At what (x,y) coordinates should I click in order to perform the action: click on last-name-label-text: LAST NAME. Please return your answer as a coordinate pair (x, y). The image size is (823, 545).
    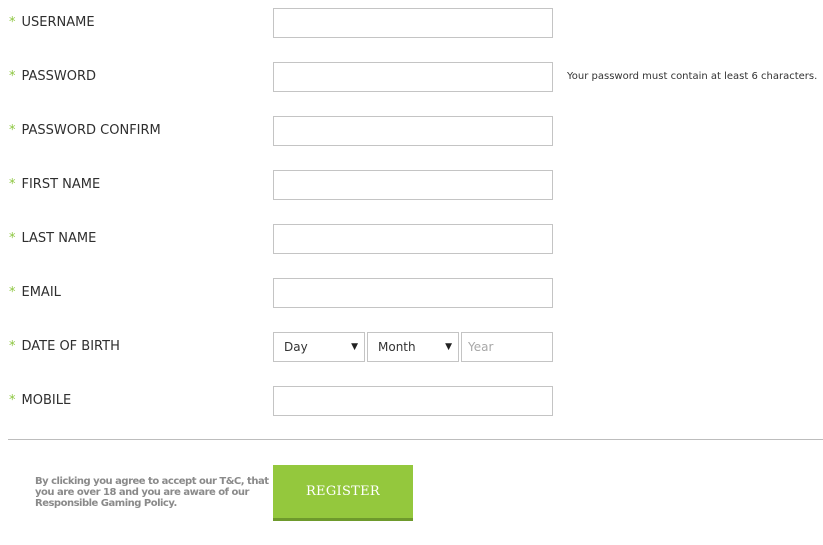
    Looking at the image, I should click on (59, 238).